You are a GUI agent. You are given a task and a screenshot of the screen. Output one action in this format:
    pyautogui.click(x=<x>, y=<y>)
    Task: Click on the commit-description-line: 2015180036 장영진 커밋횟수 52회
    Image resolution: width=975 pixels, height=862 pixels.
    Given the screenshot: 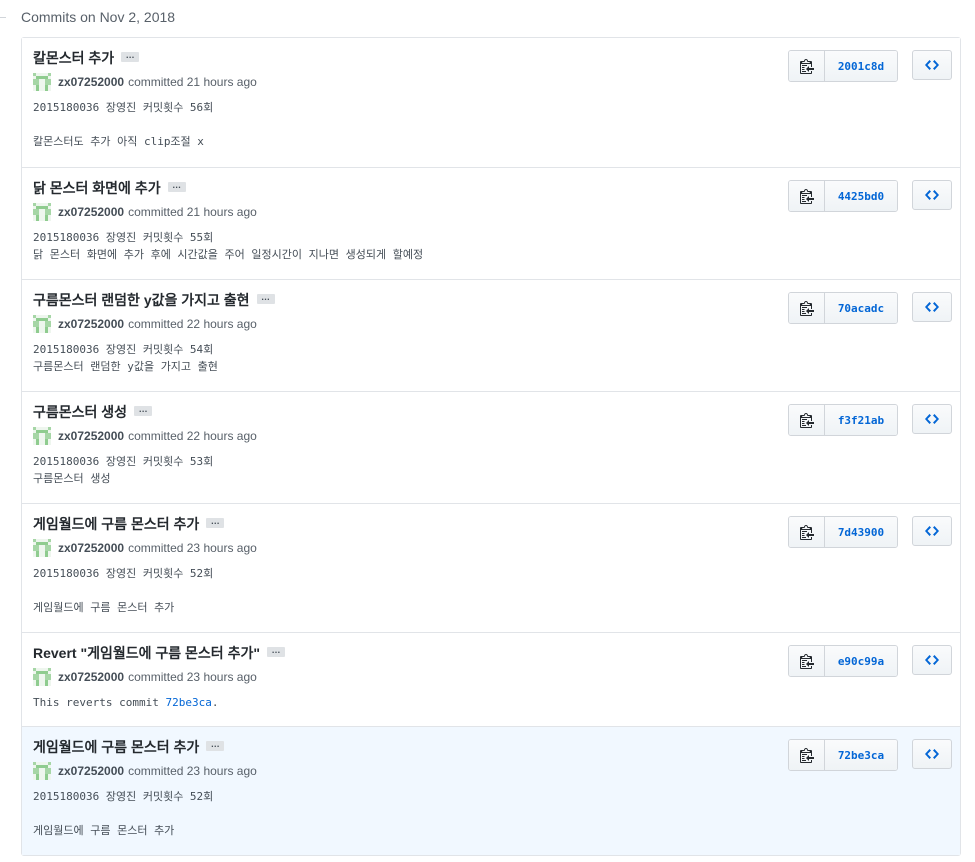 What is the action you would take?
    pyautogui.click(x=123, y=796)
    